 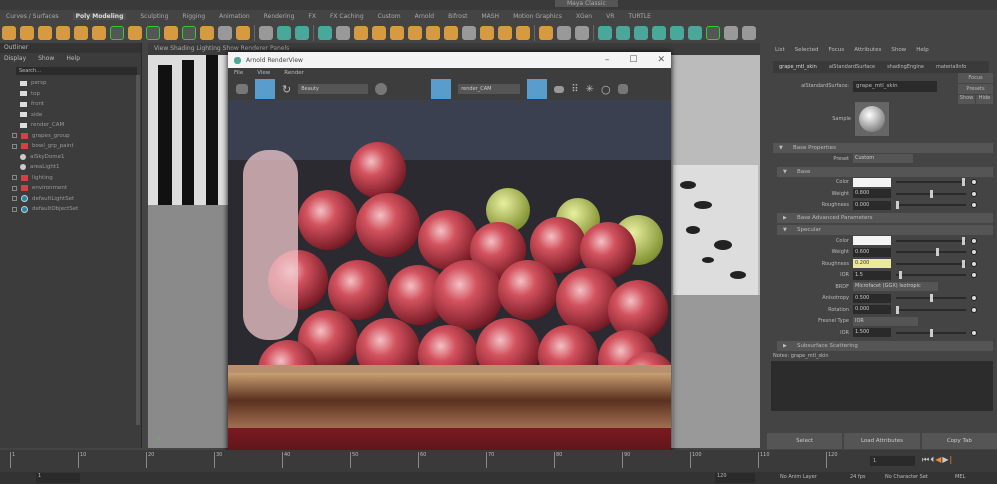 I want to click on shelf-tab: Motion Graphics, so click(x=537, y=16).